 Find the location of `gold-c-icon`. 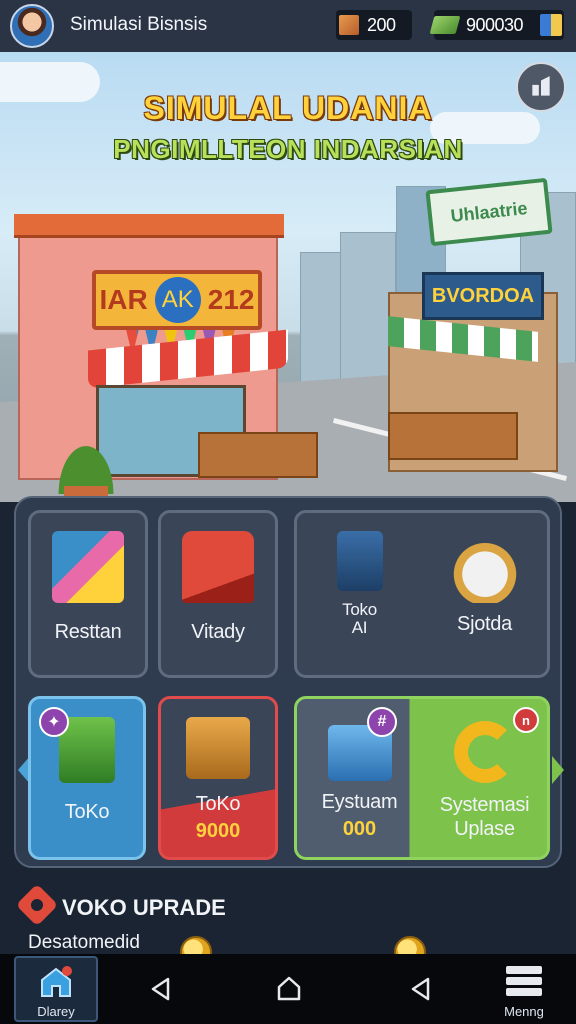

gold-c-icon is located at coordinates (484, 752).